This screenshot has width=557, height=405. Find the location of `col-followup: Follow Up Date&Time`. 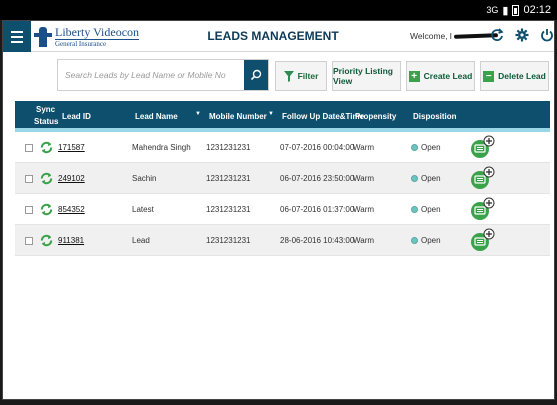

col-followup: Follow Up Date&Time is located at coordinates (323, 117).